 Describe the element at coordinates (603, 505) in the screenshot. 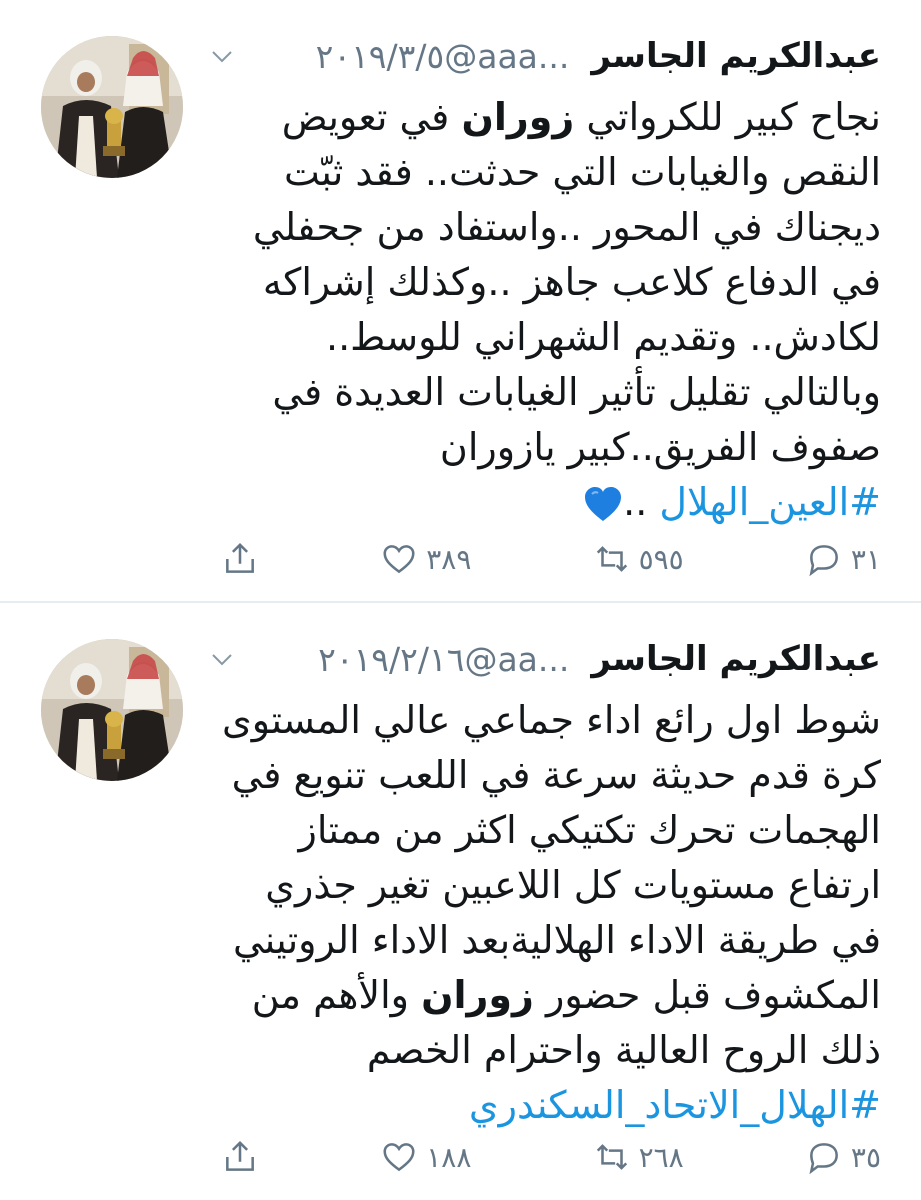

I see `blue-heart-emoji-icon` at that location.